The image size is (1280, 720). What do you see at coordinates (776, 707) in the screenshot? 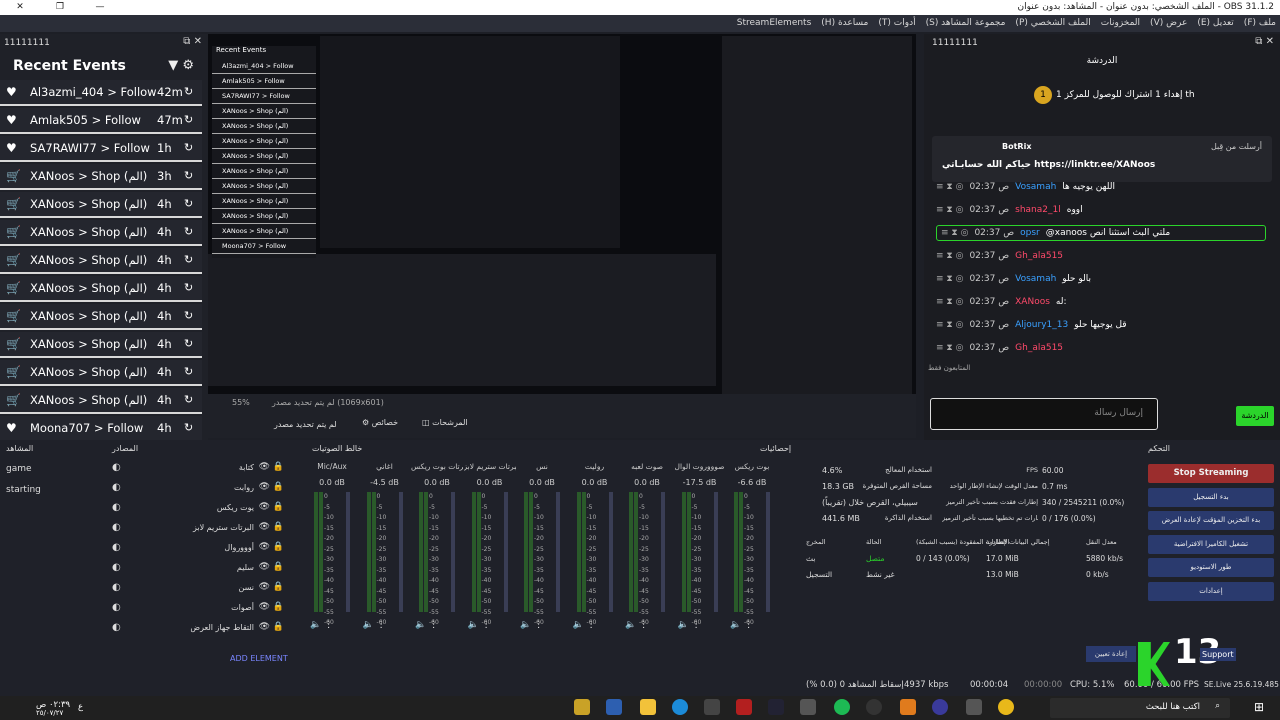
I see `steam-icon` at bounding box center [776, 707].